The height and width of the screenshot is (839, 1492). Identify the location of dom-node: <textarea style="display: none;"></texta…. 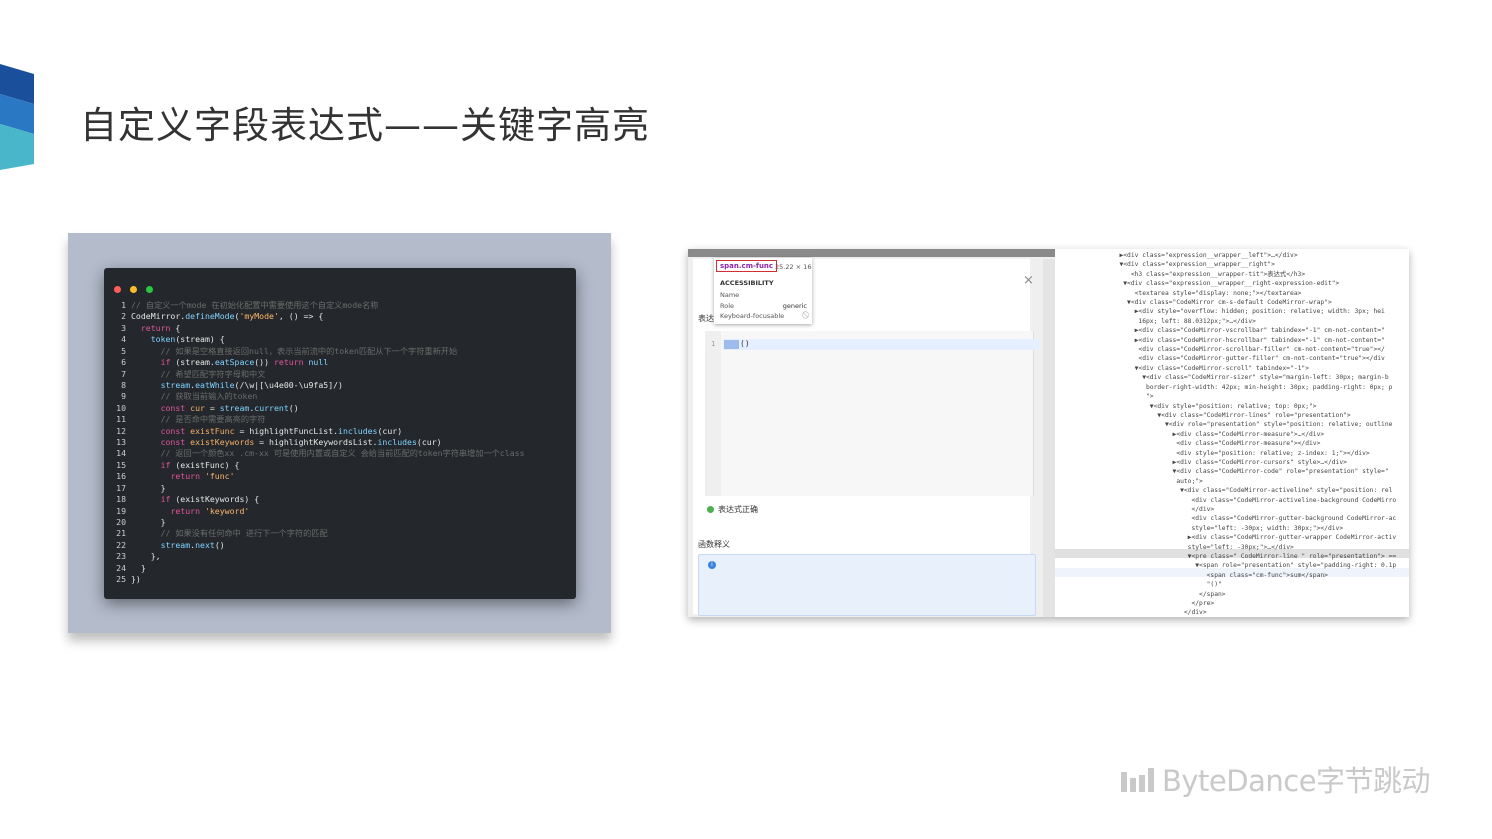
(1225, 293).